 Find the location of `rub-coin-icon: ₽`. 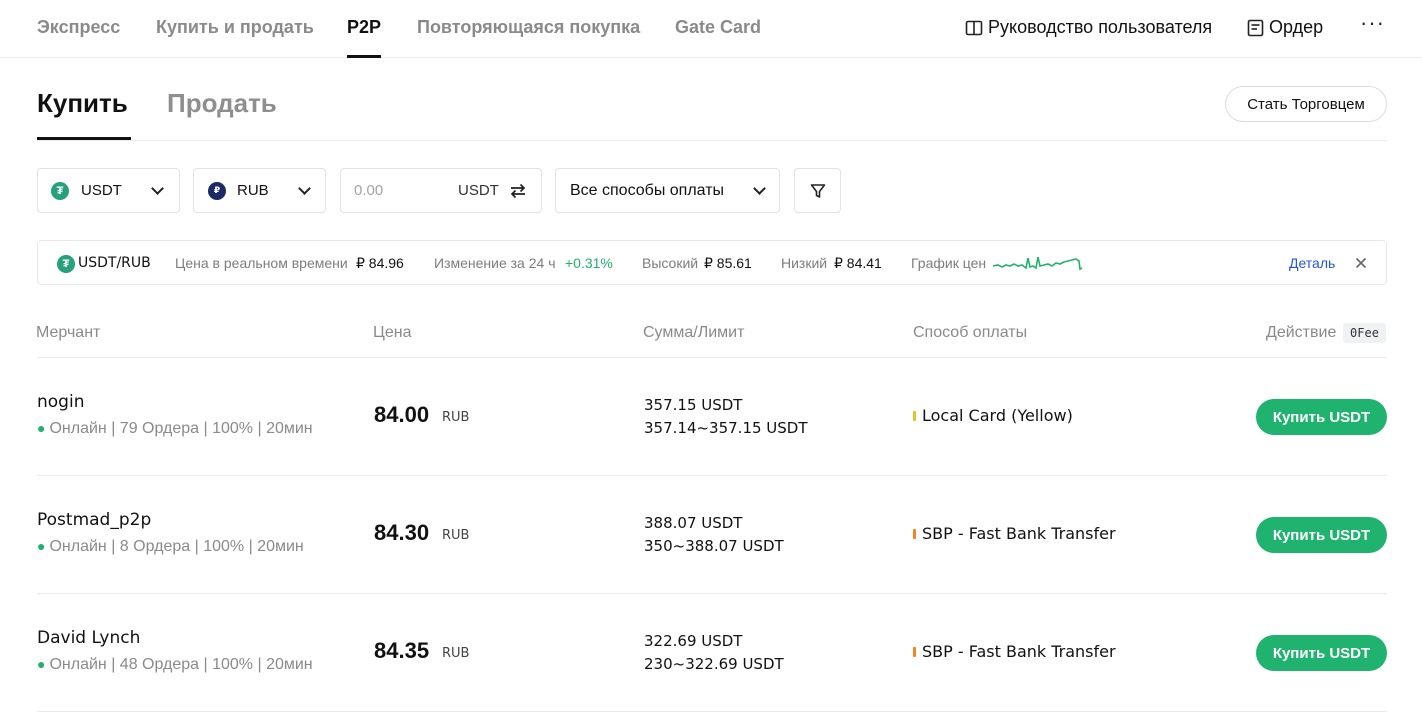

rub-coin-icon: ₽ is located at coordinates (217, 190).